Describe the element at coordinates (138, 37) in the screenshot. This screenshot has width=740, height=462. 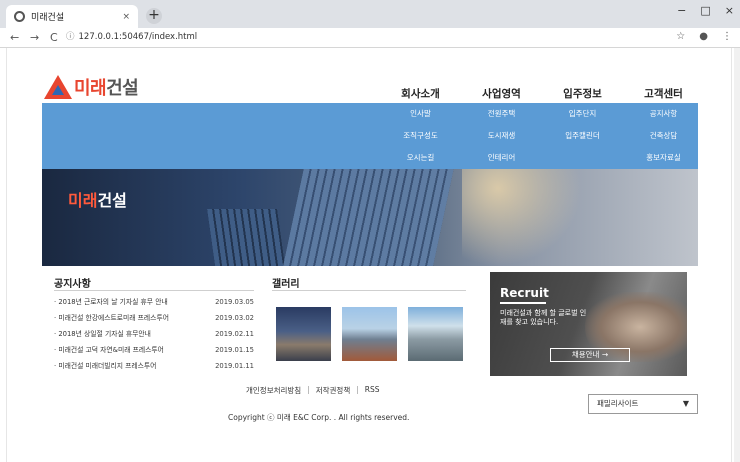
I see `url-text: 127.0.0.1:50467/index.html` at that location.